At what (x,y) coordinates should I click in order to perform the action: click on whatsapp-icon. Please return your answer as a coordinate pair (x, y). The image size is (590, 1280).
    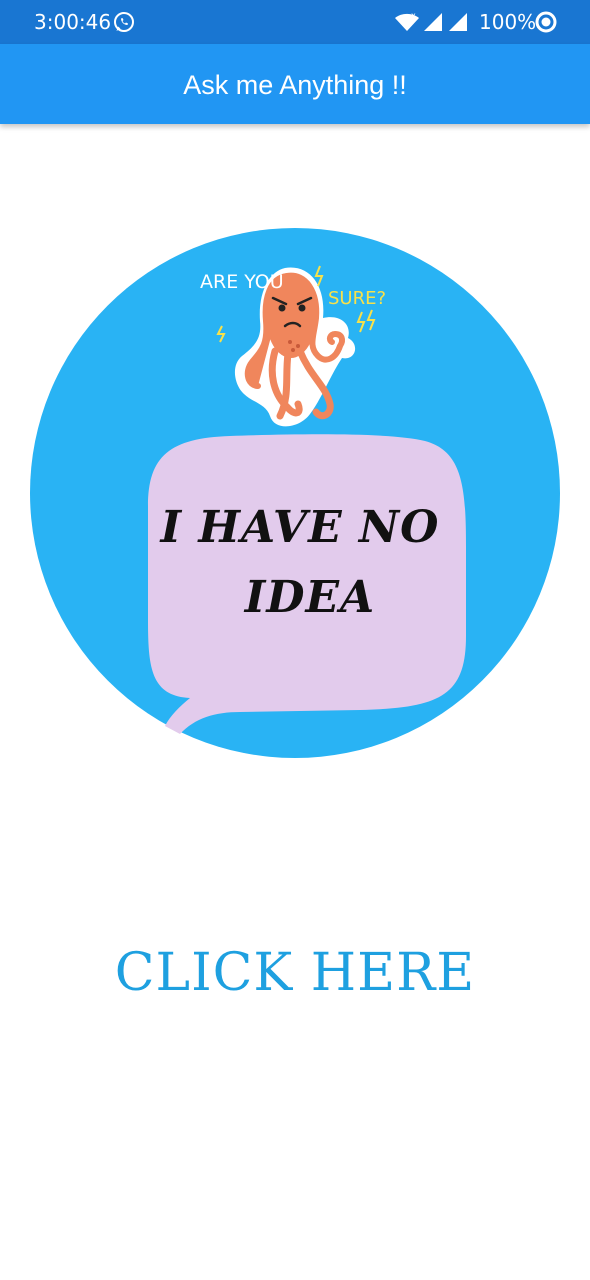
    Looking at the image, I should click on (124, 22).